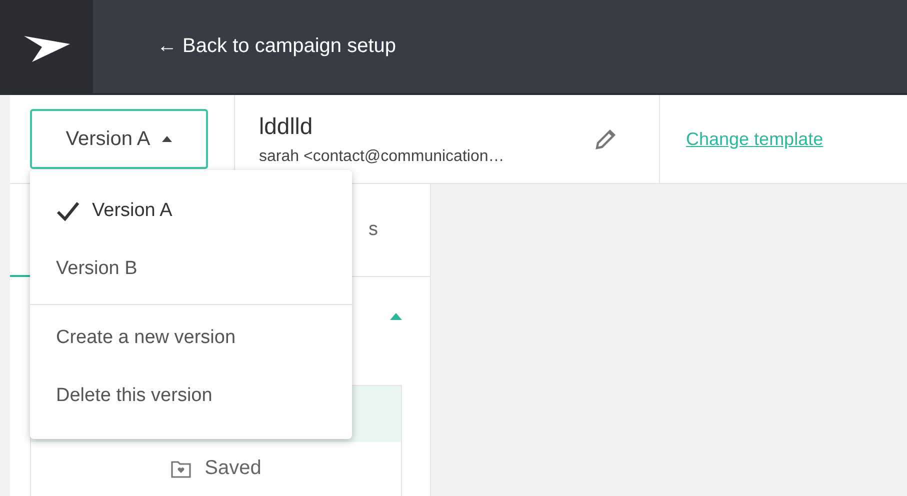  I want to click on settings-tab: s, so click(373, 230).